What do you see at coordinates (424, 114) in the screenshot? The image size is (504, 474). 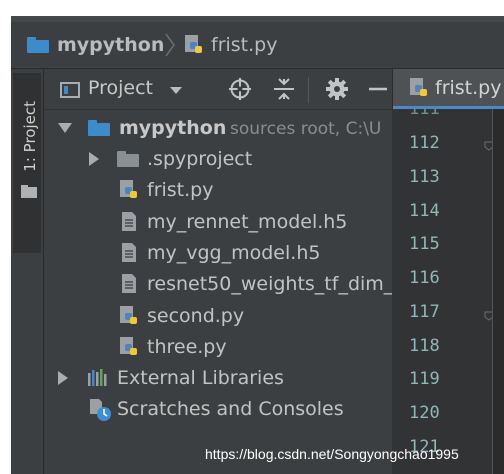 I see `line-number-partial: 111` at bounding box center [424, 114].